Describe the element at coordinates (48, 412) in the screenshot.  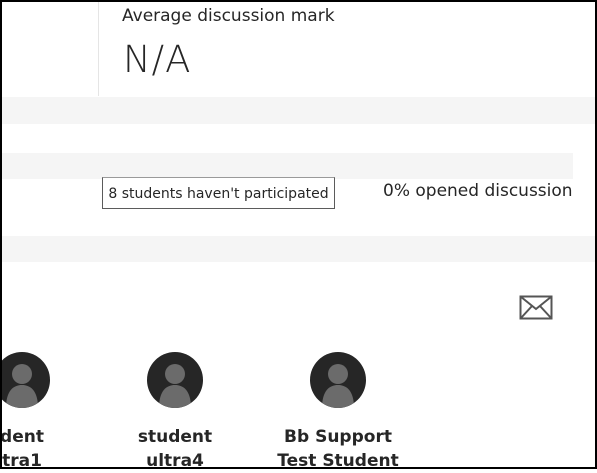
I see `student-card: dent tra1` at that location.